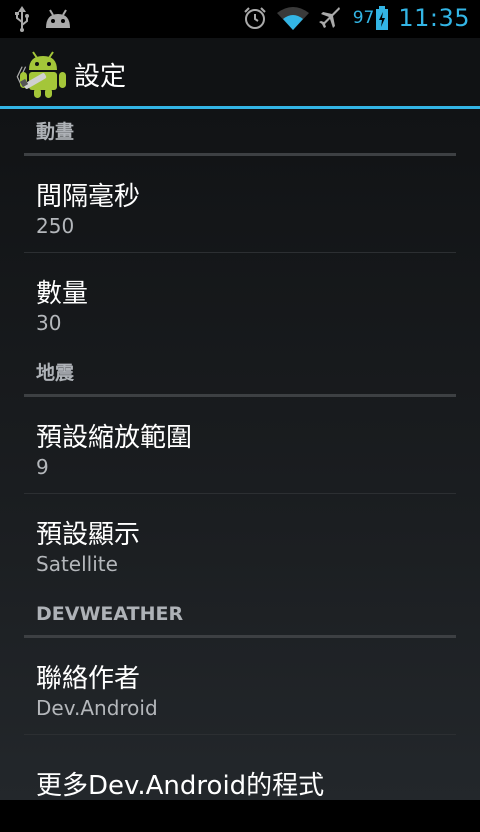 The width and height of the screenshot is (480, 832). Describe the element at coordinates (382, 18) in the screenshot. I see `battery-charging-icon` at that location.